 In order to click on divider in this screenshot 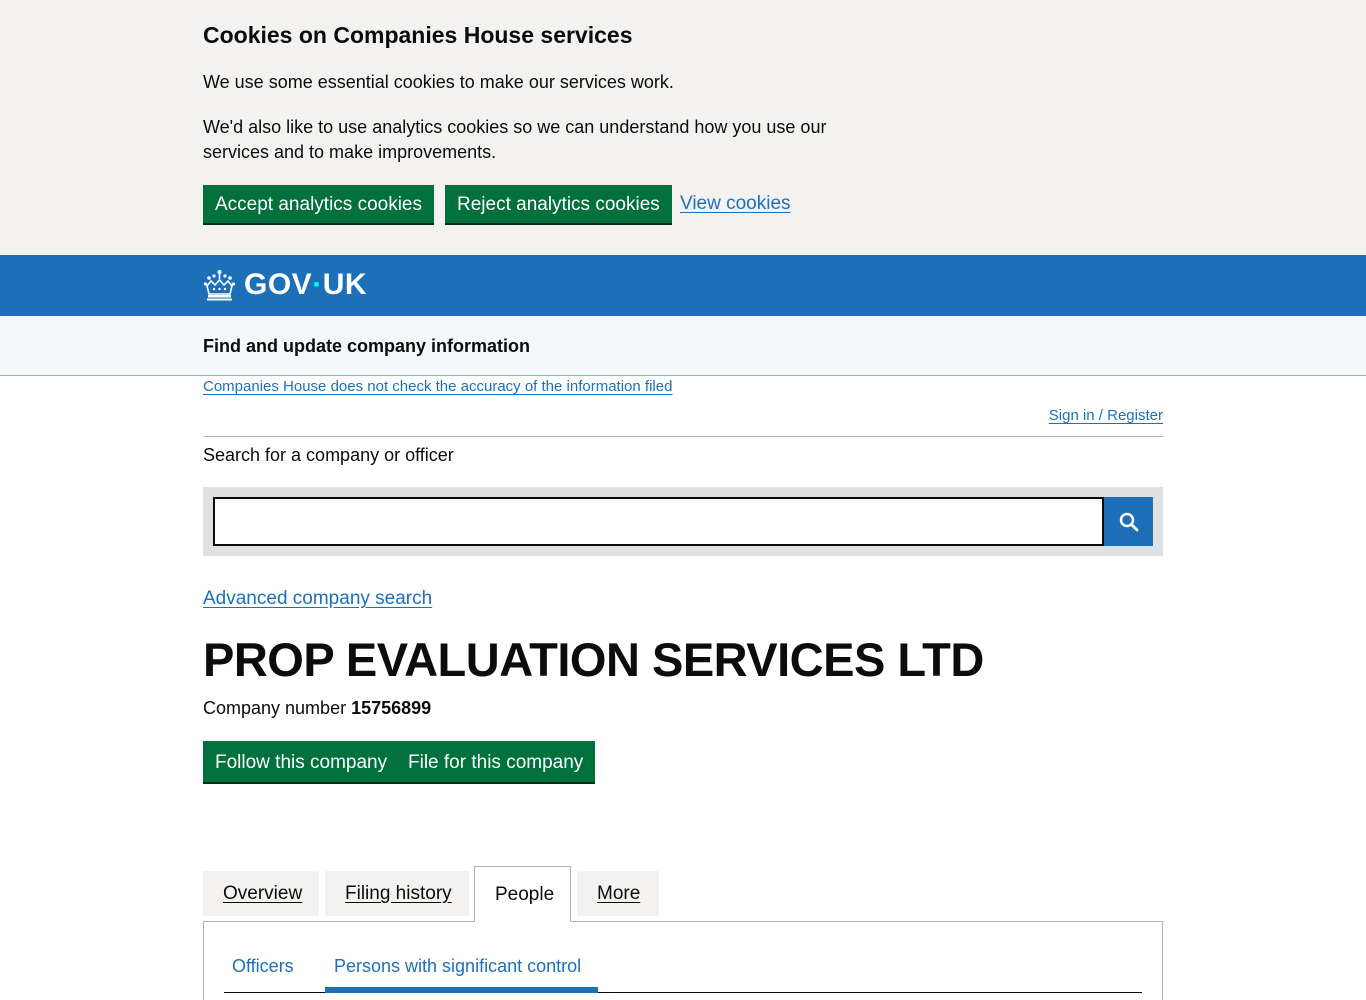, I will do `click(683, 436)`.